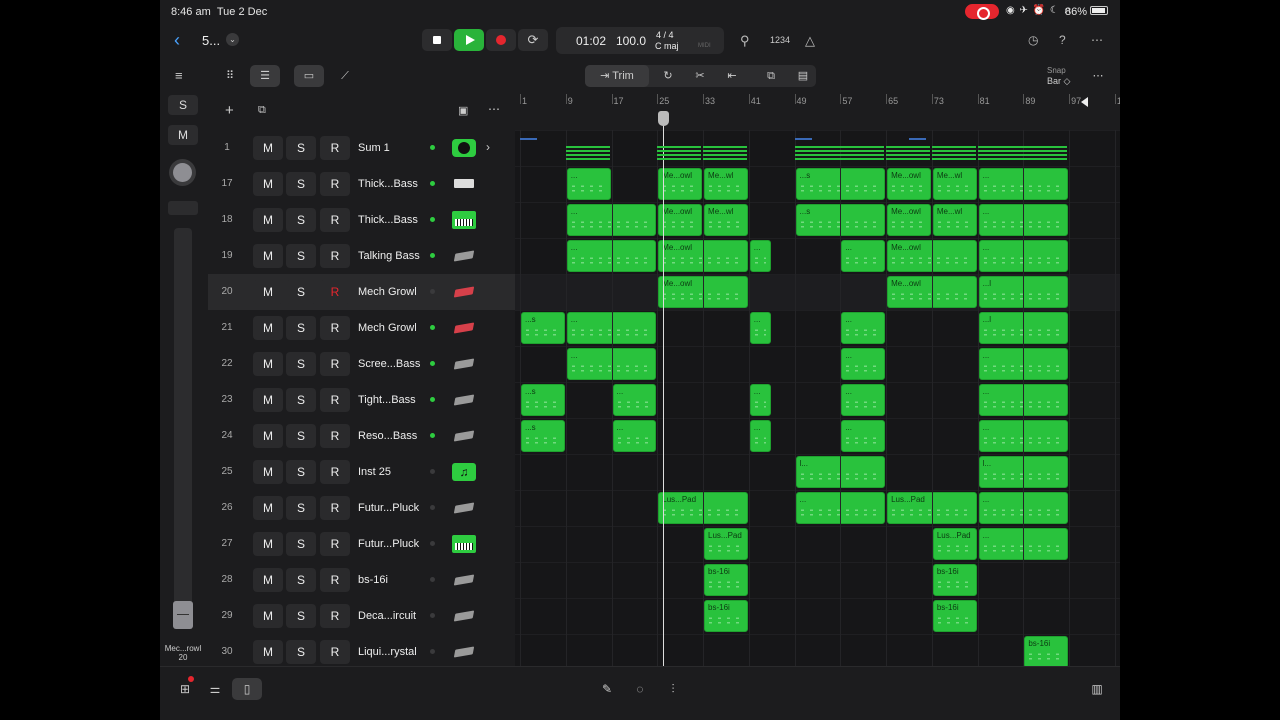 This screenshot has width=1280, height=720. Describe the element at coordinates (387, 616) in the screenshot. I see `track-name: Deca...ircuit` at that location.